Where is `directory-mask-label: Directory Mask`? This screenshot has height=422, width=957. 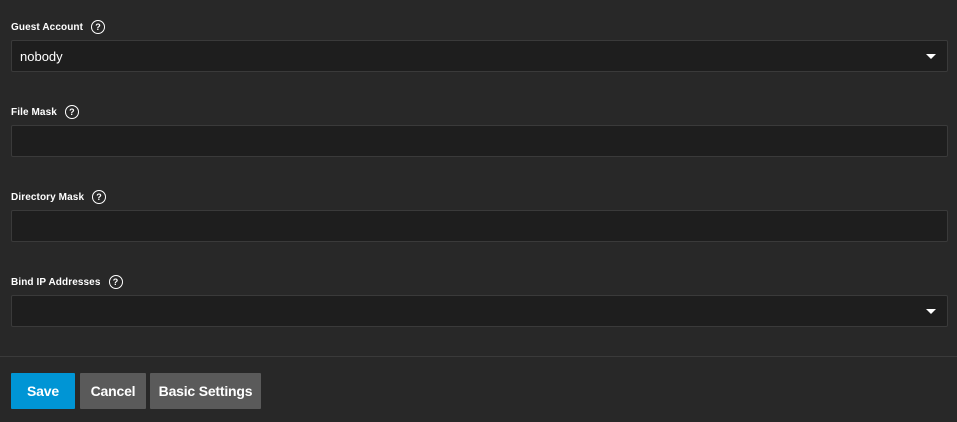
directory-mask-label: Directory Mask is located at coordinates (48, 197).